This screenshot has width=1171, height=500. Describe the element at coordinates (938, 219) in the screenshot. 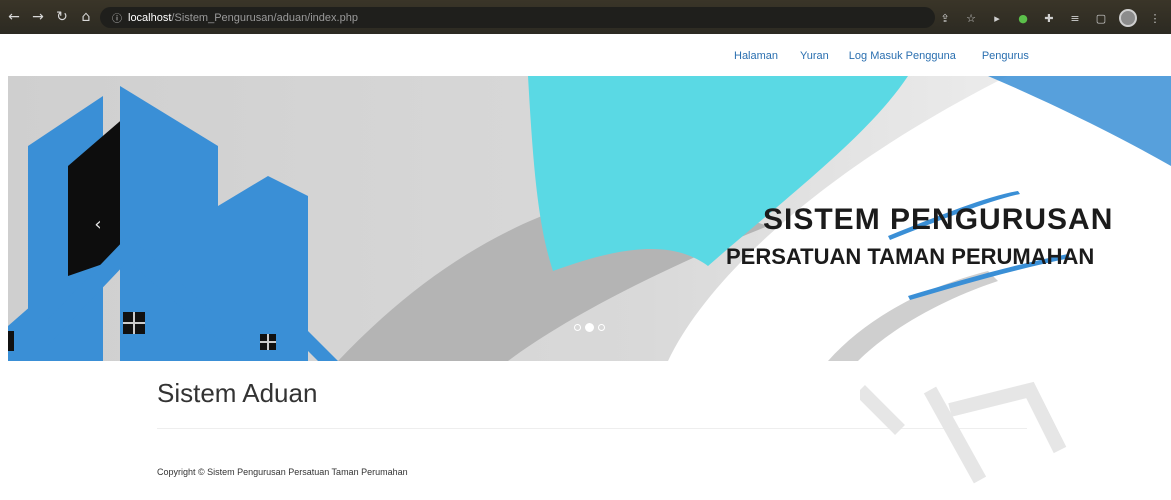

I see `banner-caption-title: SISTEM PENGURUSAN` at that location.